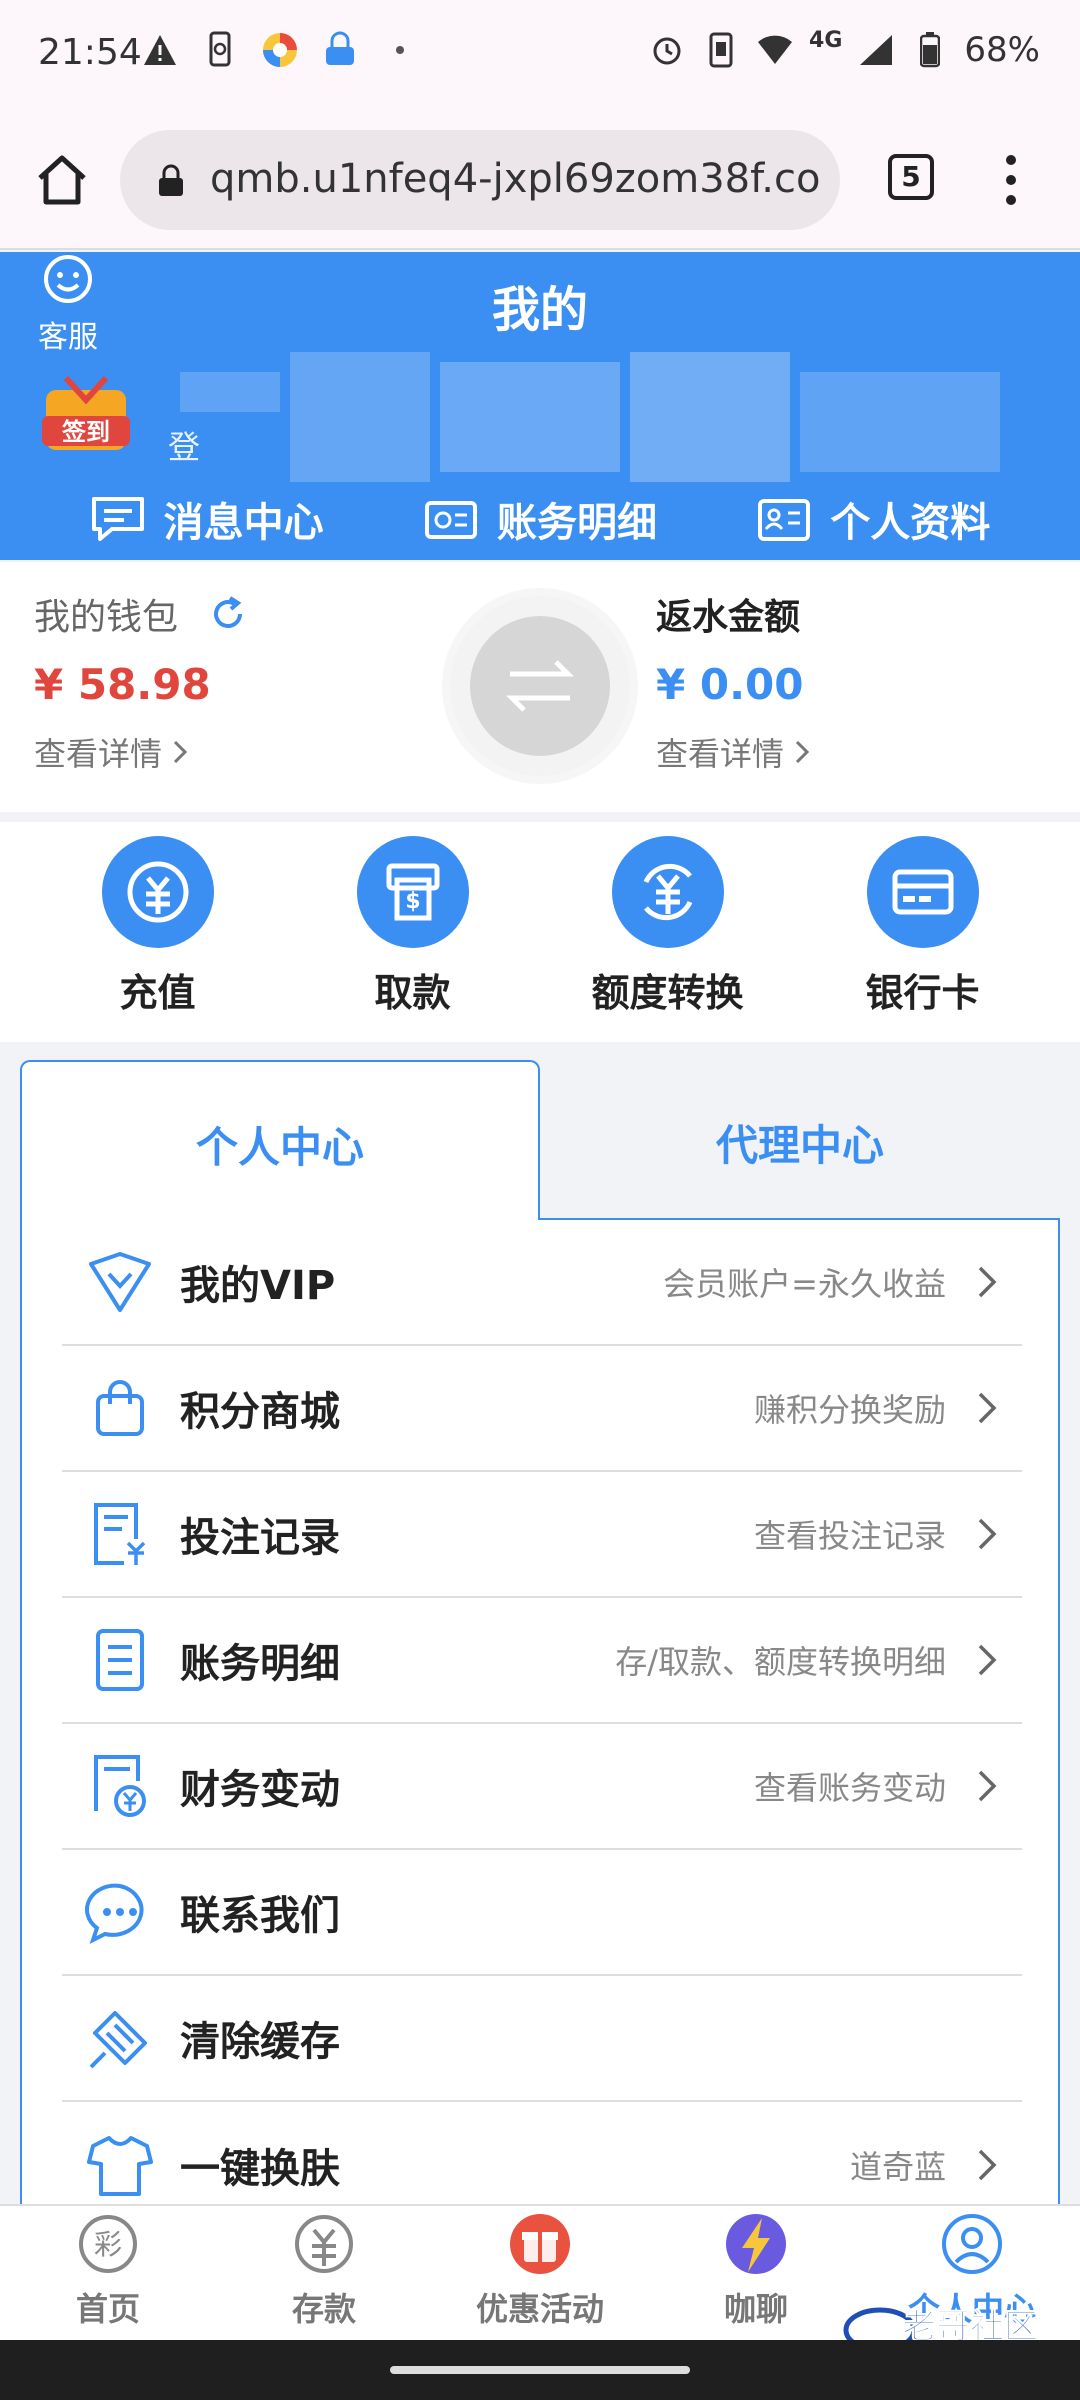 The width and height of the screenshot is (1080, 2400). I want to click on bill-detail-link: 账务明细, so click(540, 519).